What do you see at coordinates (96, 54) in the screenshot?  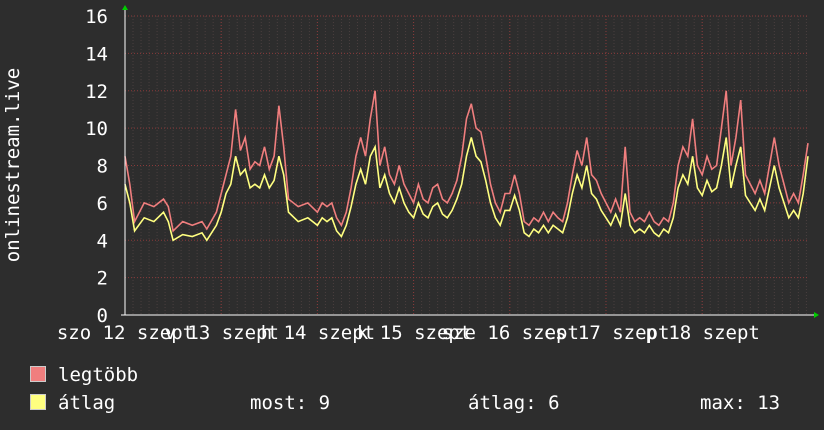 I see `y-tick-label: 14` at bounding box center [96, 54].